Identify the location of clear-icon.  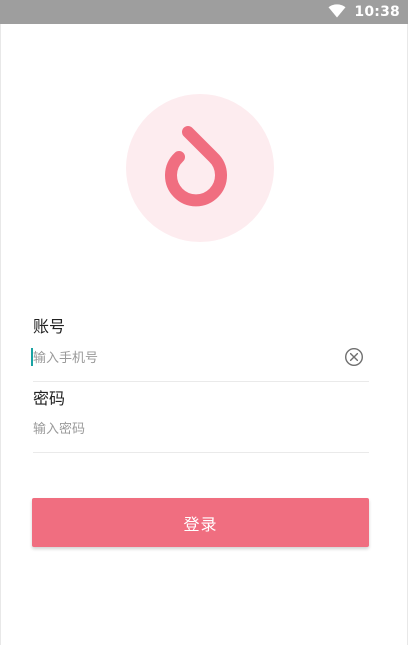
(354, 357).